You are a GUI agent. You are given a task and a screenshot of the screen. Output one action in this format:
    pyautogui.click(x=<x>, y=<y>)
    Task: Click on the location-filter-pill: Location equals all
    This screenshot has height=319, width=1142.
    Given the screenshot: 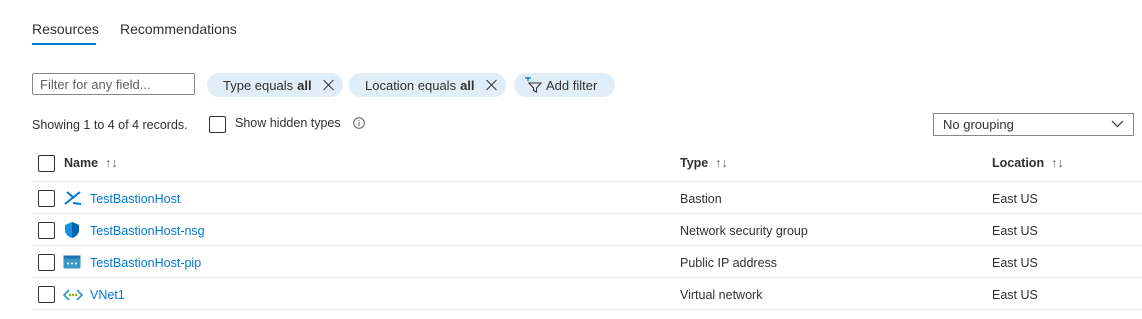 What is the action you would take?
    pyautogui.click(x=427, y=85)
    